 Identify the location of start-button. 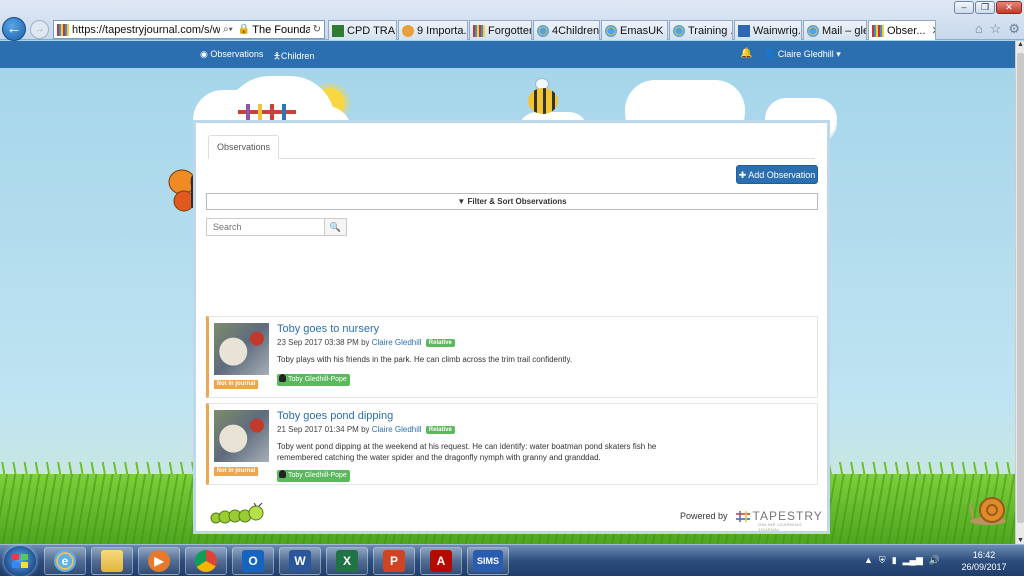
(20, 561).